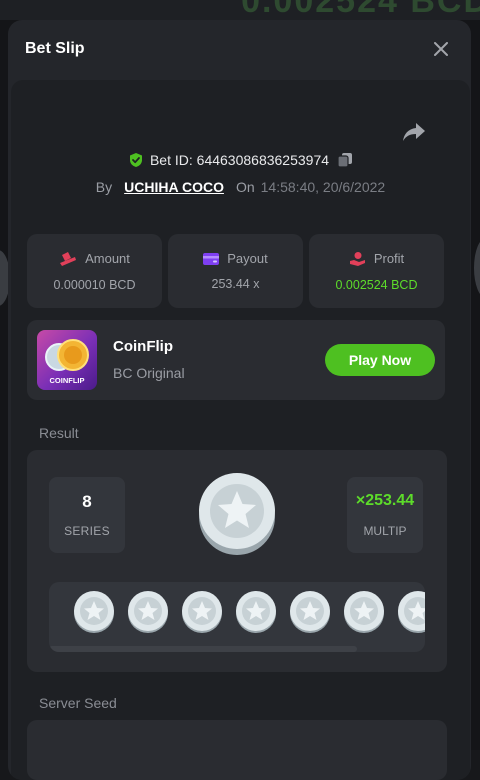 This screenshot has width=480, height=780. Describe the element at coordinates (173, 160) in the screenshot. I see `bet-id-label: Bet ID:` at that location.